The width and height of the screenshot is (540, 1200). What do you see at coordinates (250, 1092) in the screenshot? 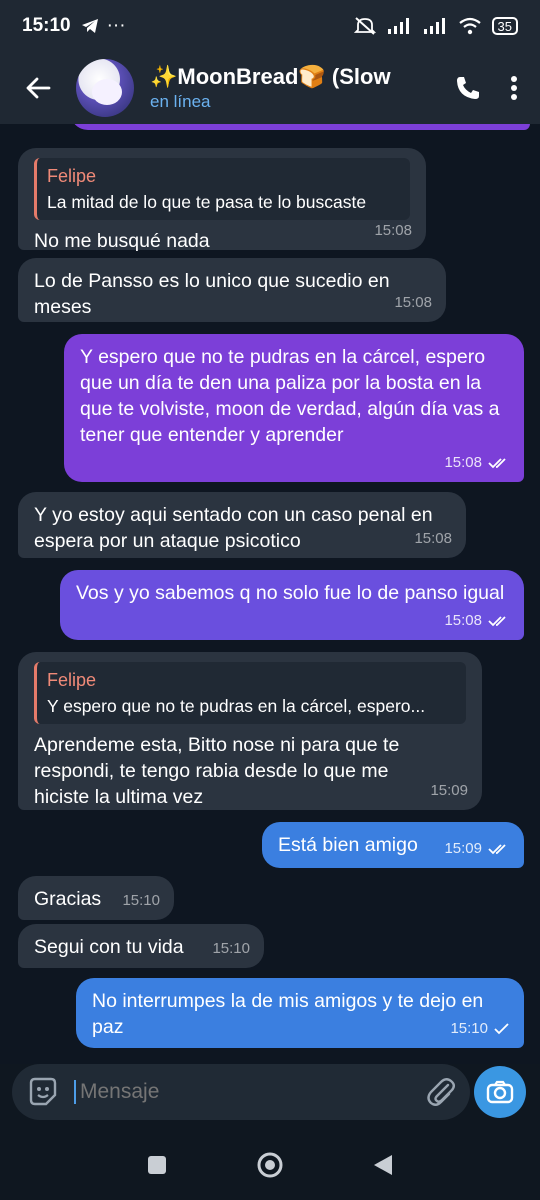
I see `message-input` at bounding box center [250, 1092].